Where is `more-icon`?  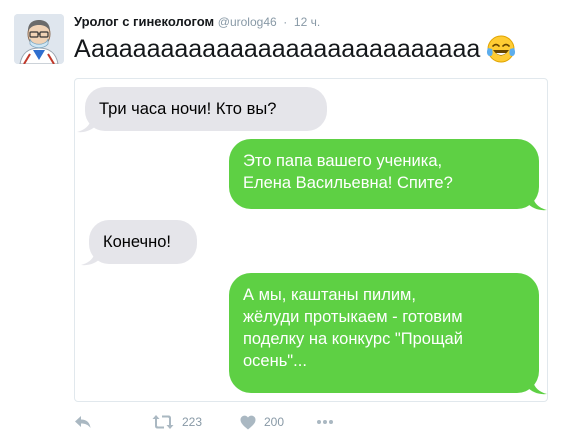 more-icon is located at coordinates (325, 422).